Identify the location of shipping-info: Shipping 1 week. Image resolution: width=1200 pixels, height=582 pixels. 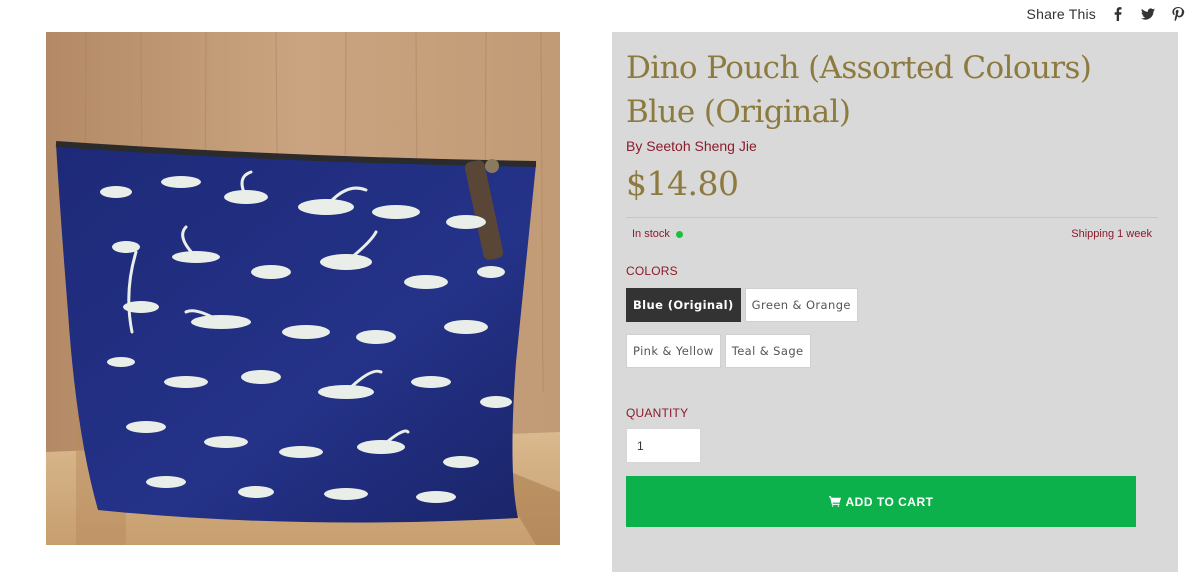
(1111, 234).